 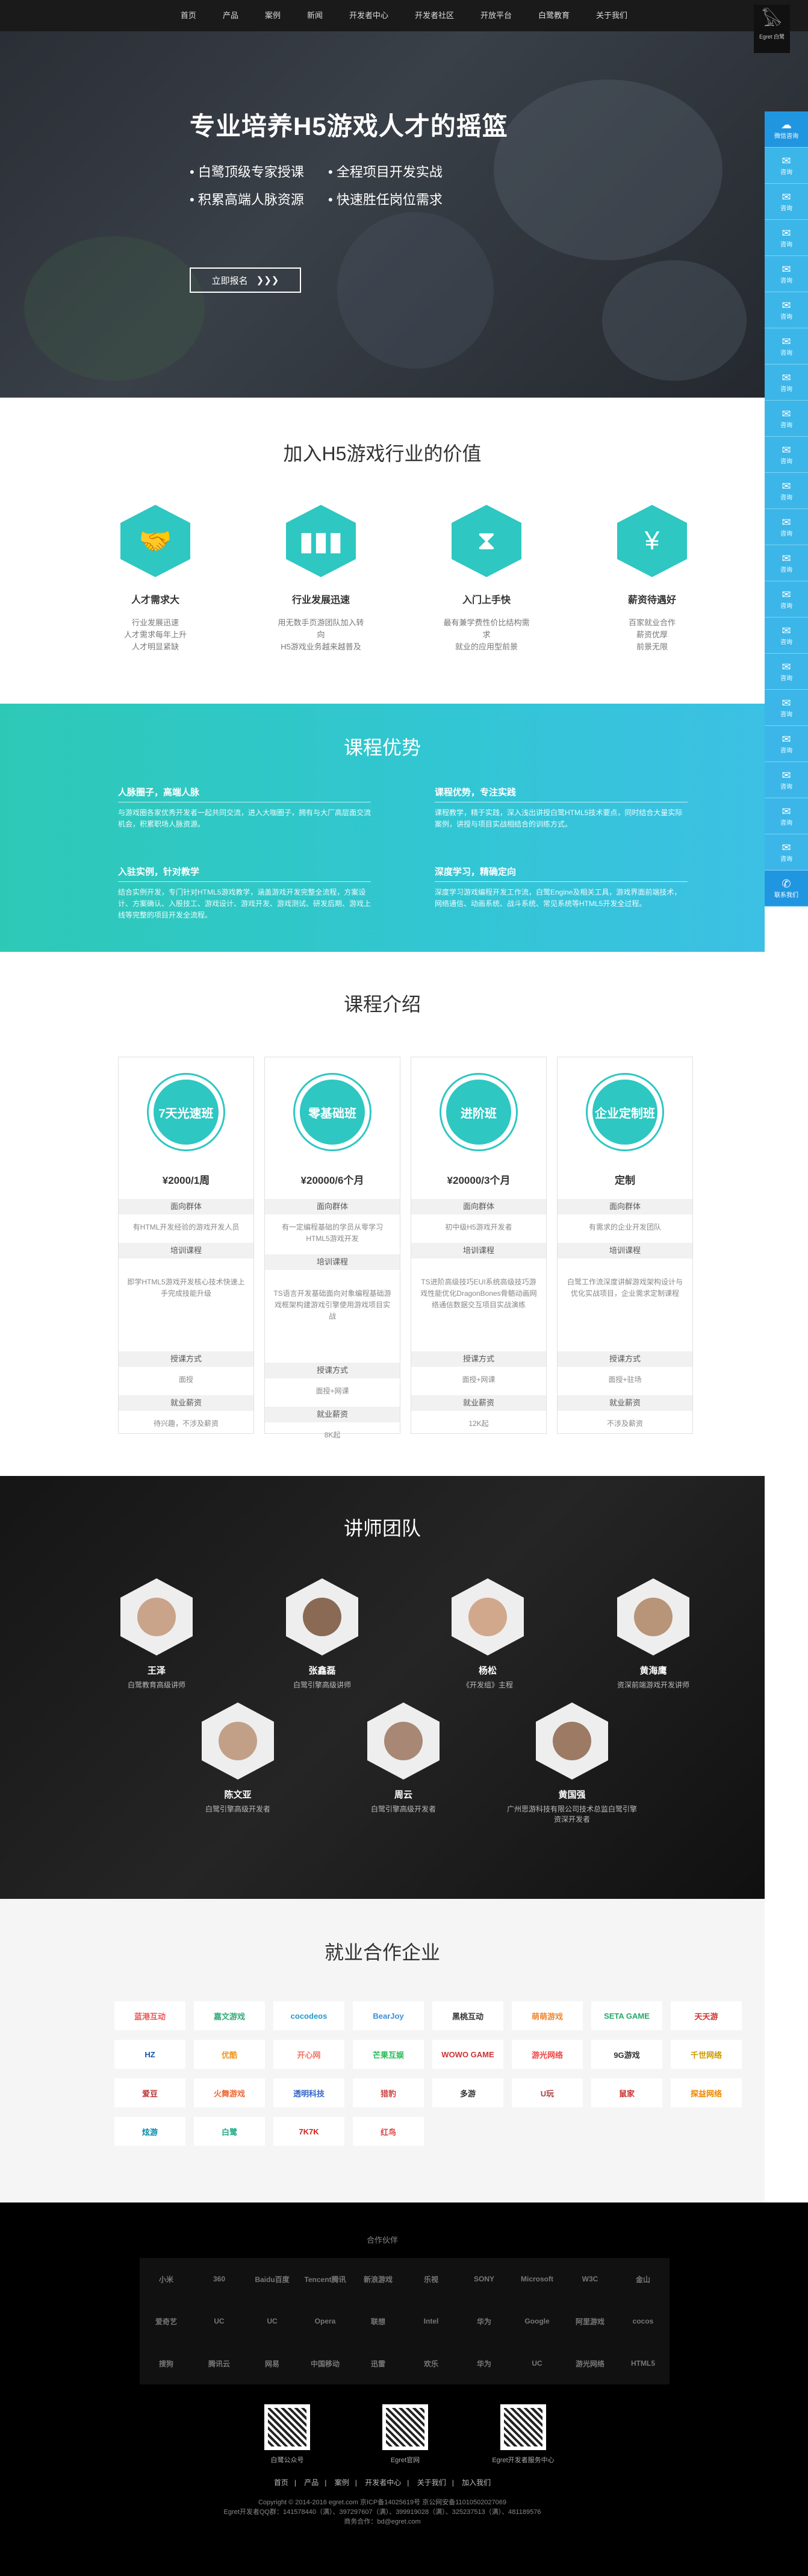 I want to click on partner-logo: 嘉文游戏, so click(x=229, y=2016).